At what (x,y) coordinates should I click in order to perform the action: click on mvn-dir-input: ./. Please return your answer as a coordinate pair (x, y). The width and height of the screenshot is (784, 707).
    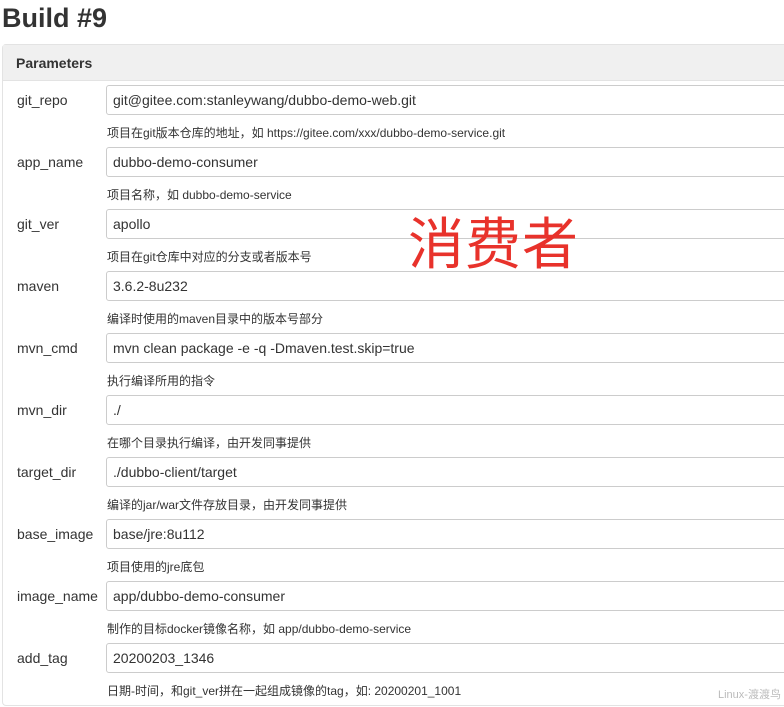
    Looking at the image, I should click on (445, 410).